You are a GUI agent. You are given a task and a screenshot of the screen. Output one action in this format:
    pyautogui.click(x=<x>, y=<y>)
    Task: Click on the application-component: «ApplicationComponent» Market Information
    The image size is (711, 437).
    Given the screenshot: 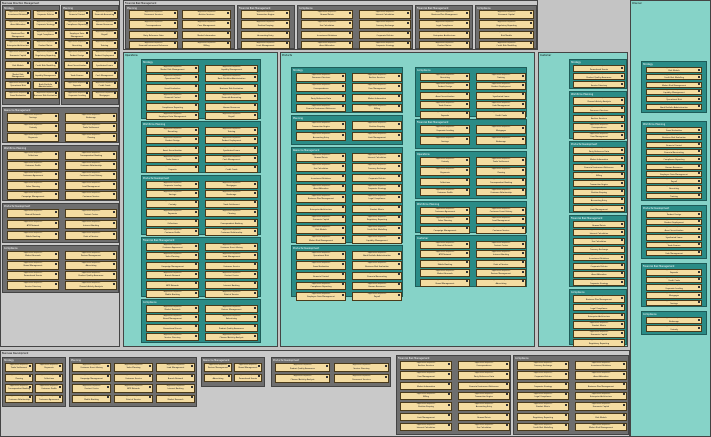 What is the action you would take?
    pyautogui.click(x=599, y=159)
    